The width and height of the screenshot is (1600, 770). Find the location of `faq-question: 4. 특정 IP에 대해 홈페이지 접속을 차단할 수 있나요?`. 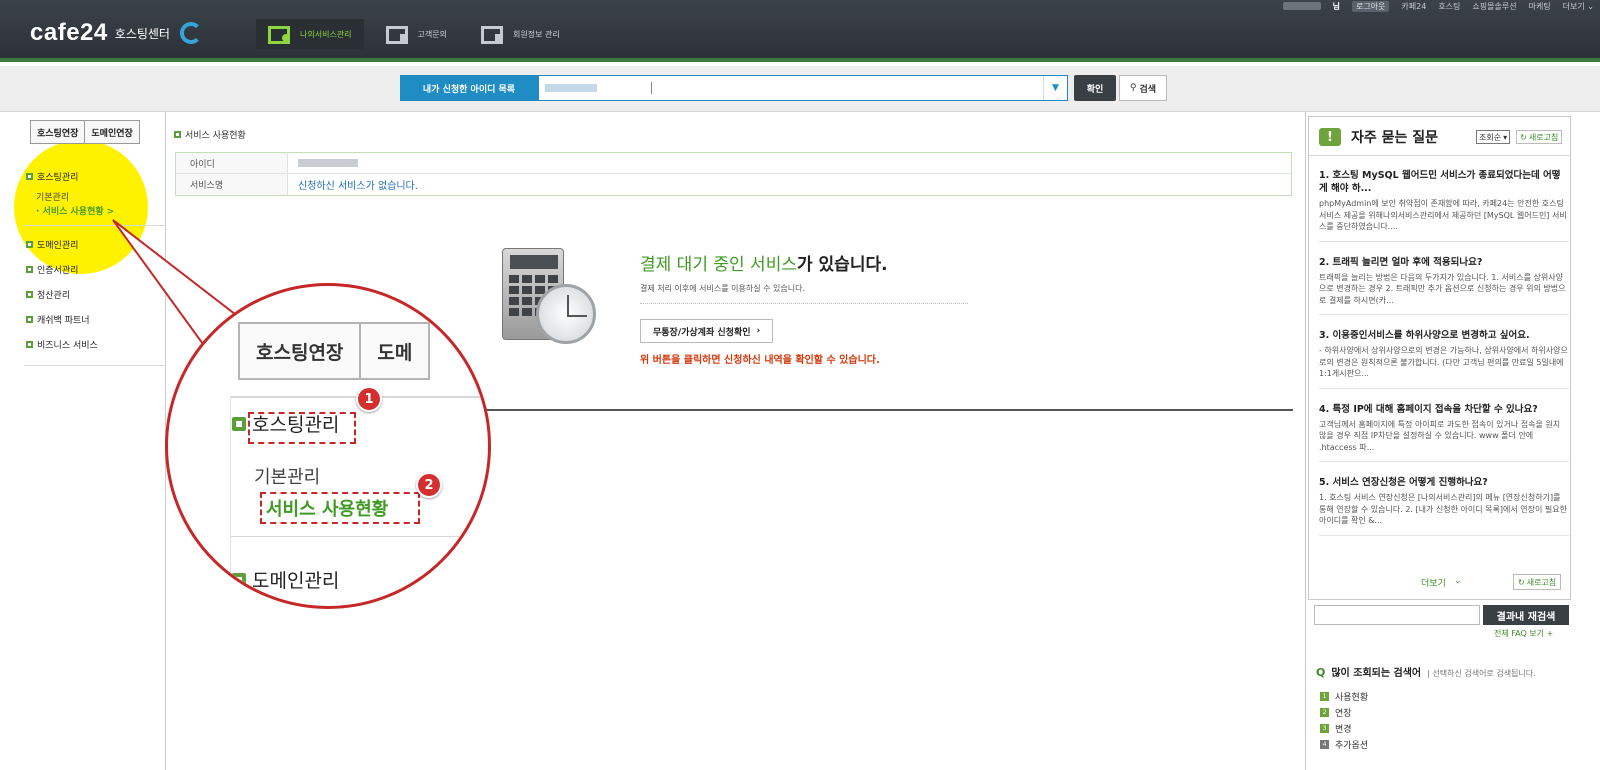

faq-question: 4. 특정 IP에 대해 홈페이지 접속을 차단할 수 있나요? is located at coordinates (1444, 409).